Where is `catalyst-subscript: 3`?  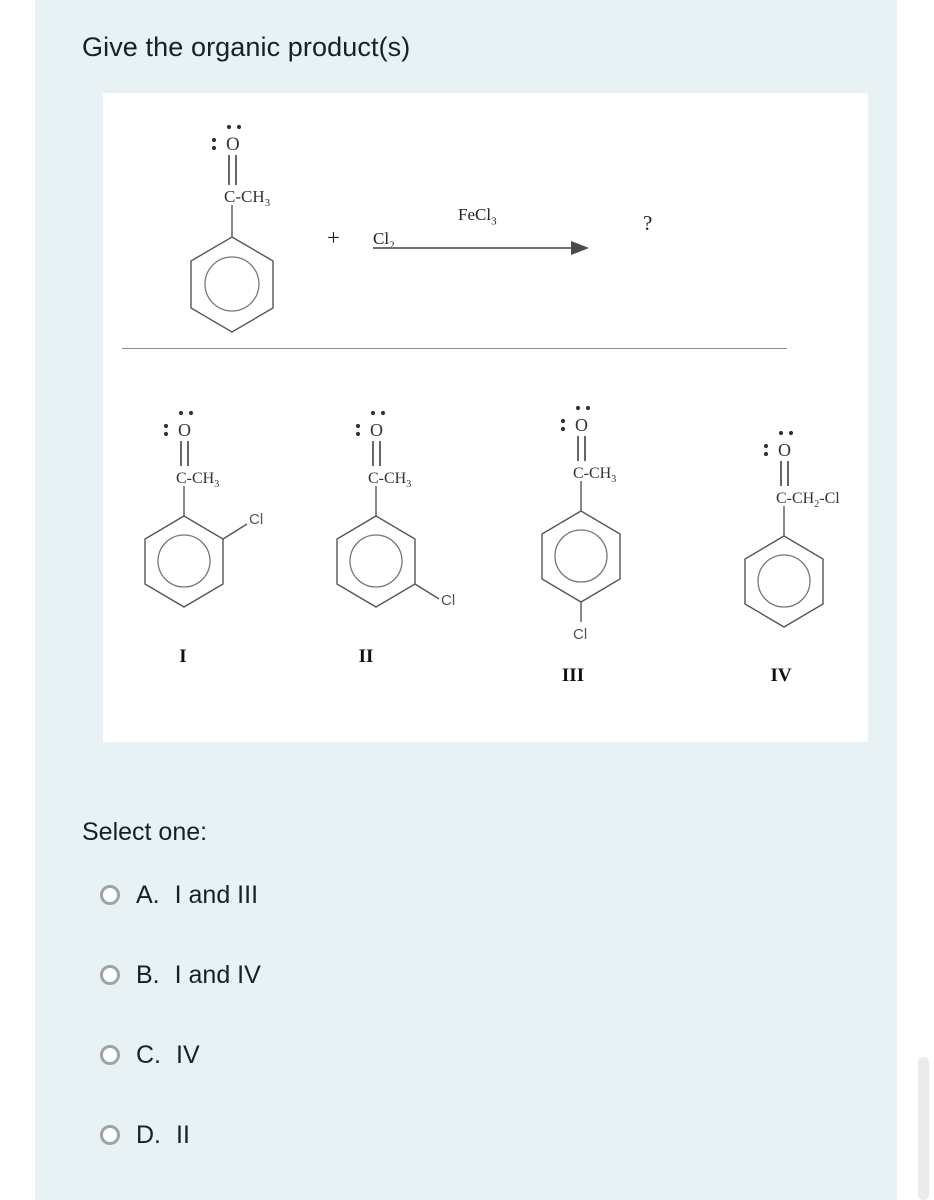
catalyst-subscript: 3 is located at coordinates (494, 221).